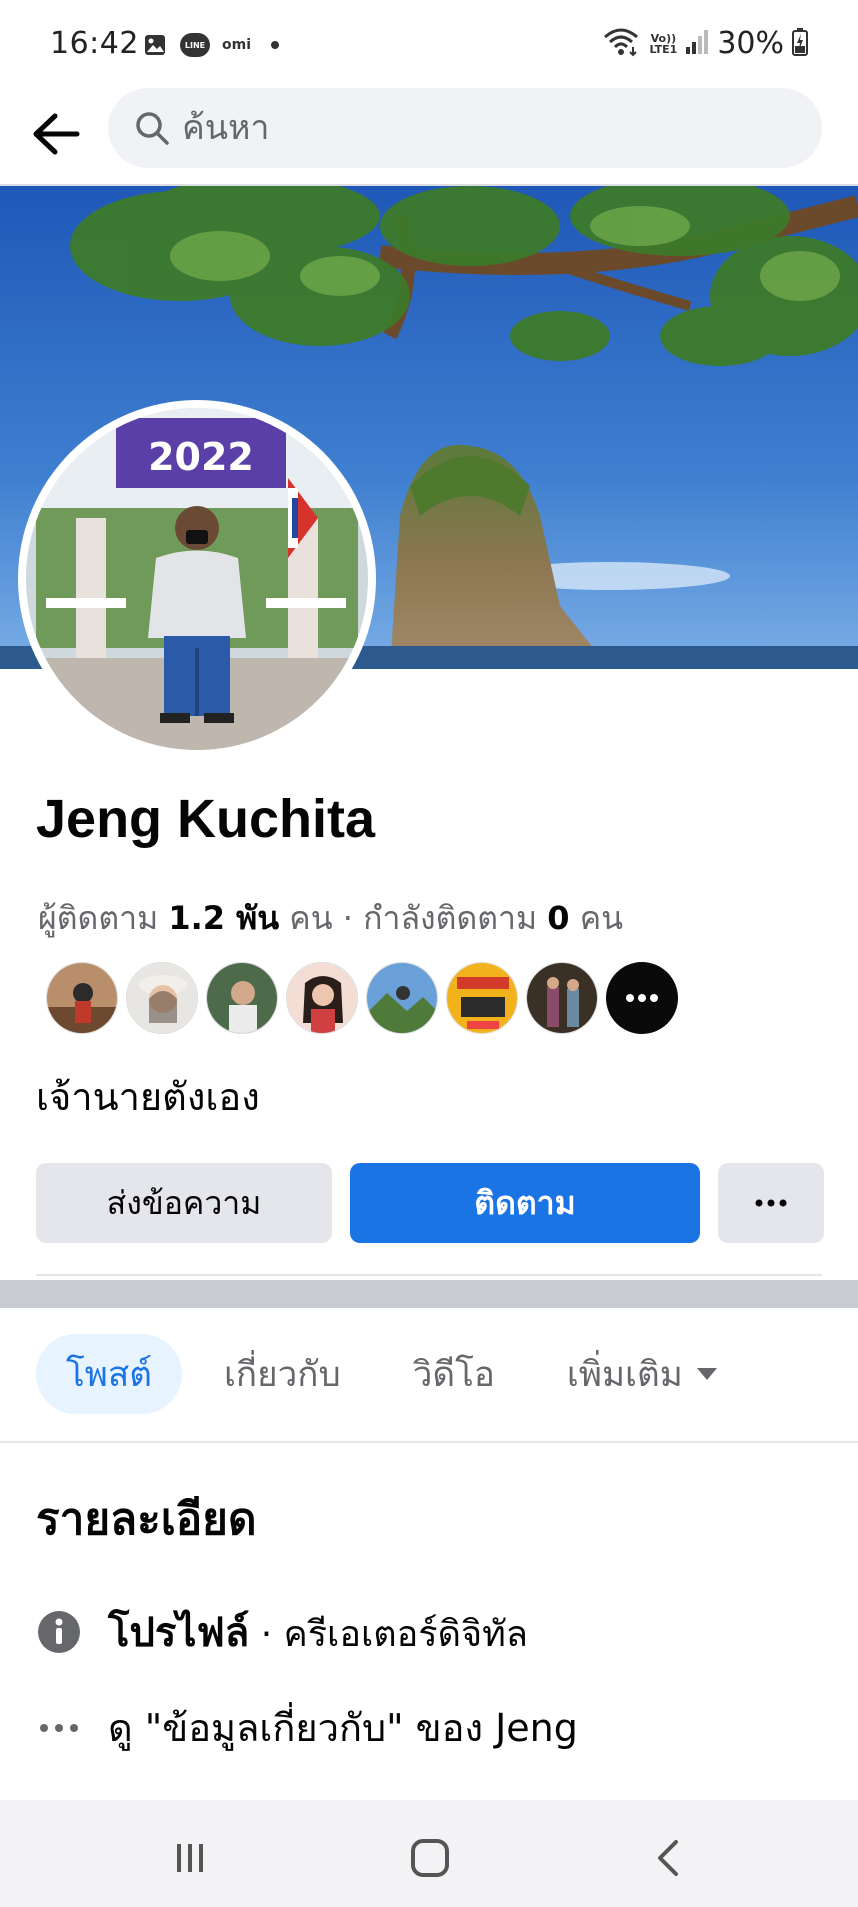 This screenshot has width=858, height=1907. Describe the element at coordinates (201, 457) in the screenshot. I see `avatar-banner-text: 2022` at that location.